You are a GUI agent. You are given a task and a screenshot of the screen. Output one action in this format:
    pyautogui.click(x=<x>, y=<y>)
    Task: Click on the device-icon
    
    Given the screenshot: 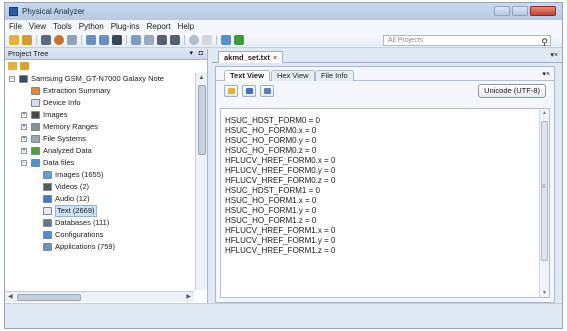 What is the action you would take?
    pyautogui.click(x=46, y=40)
    